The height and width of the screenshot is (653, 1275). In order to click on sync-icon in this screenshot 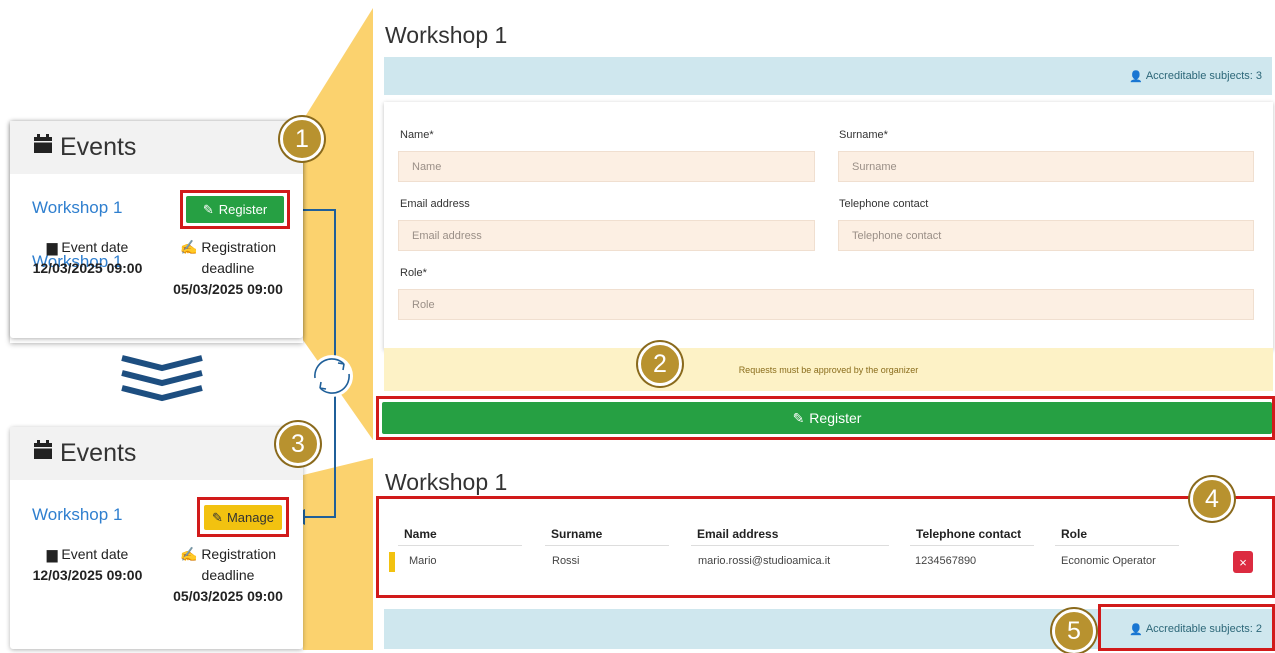, I will do `click(332, 376)`.